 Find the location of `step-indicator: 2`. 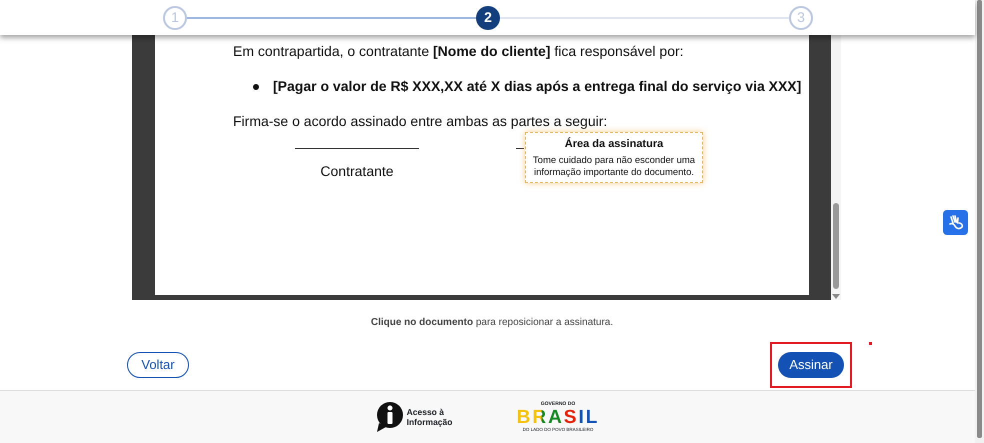

step-indicator: 2 is located at coordinates (488, 18).